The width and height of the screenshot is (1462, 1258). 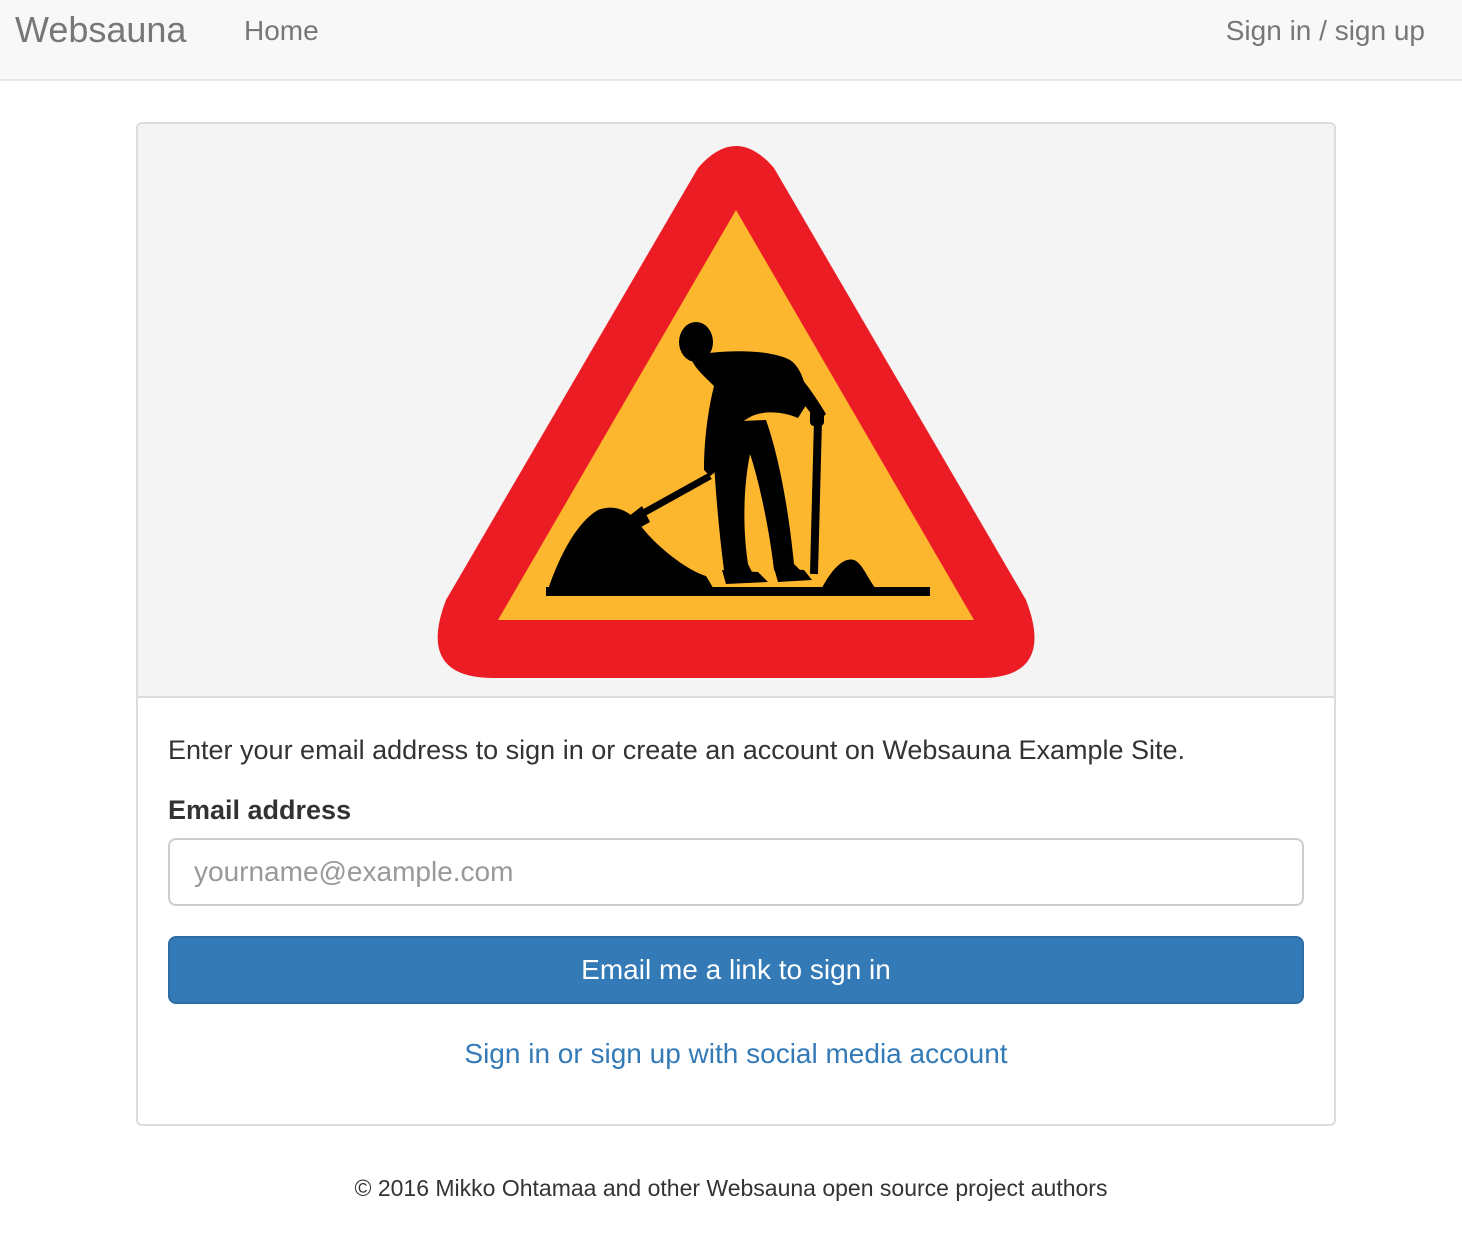 I want to click on nav-home-link: Home, so click(x=281, y=31).